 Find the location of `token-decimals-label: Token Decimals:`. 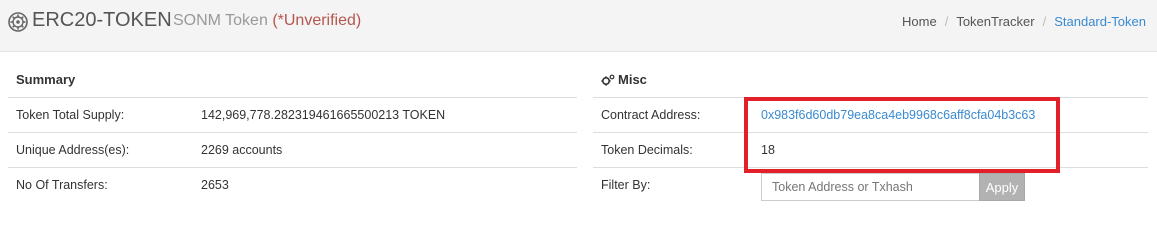

token-decimals-label: Token Decimals: is located at coordinates (647, 150).